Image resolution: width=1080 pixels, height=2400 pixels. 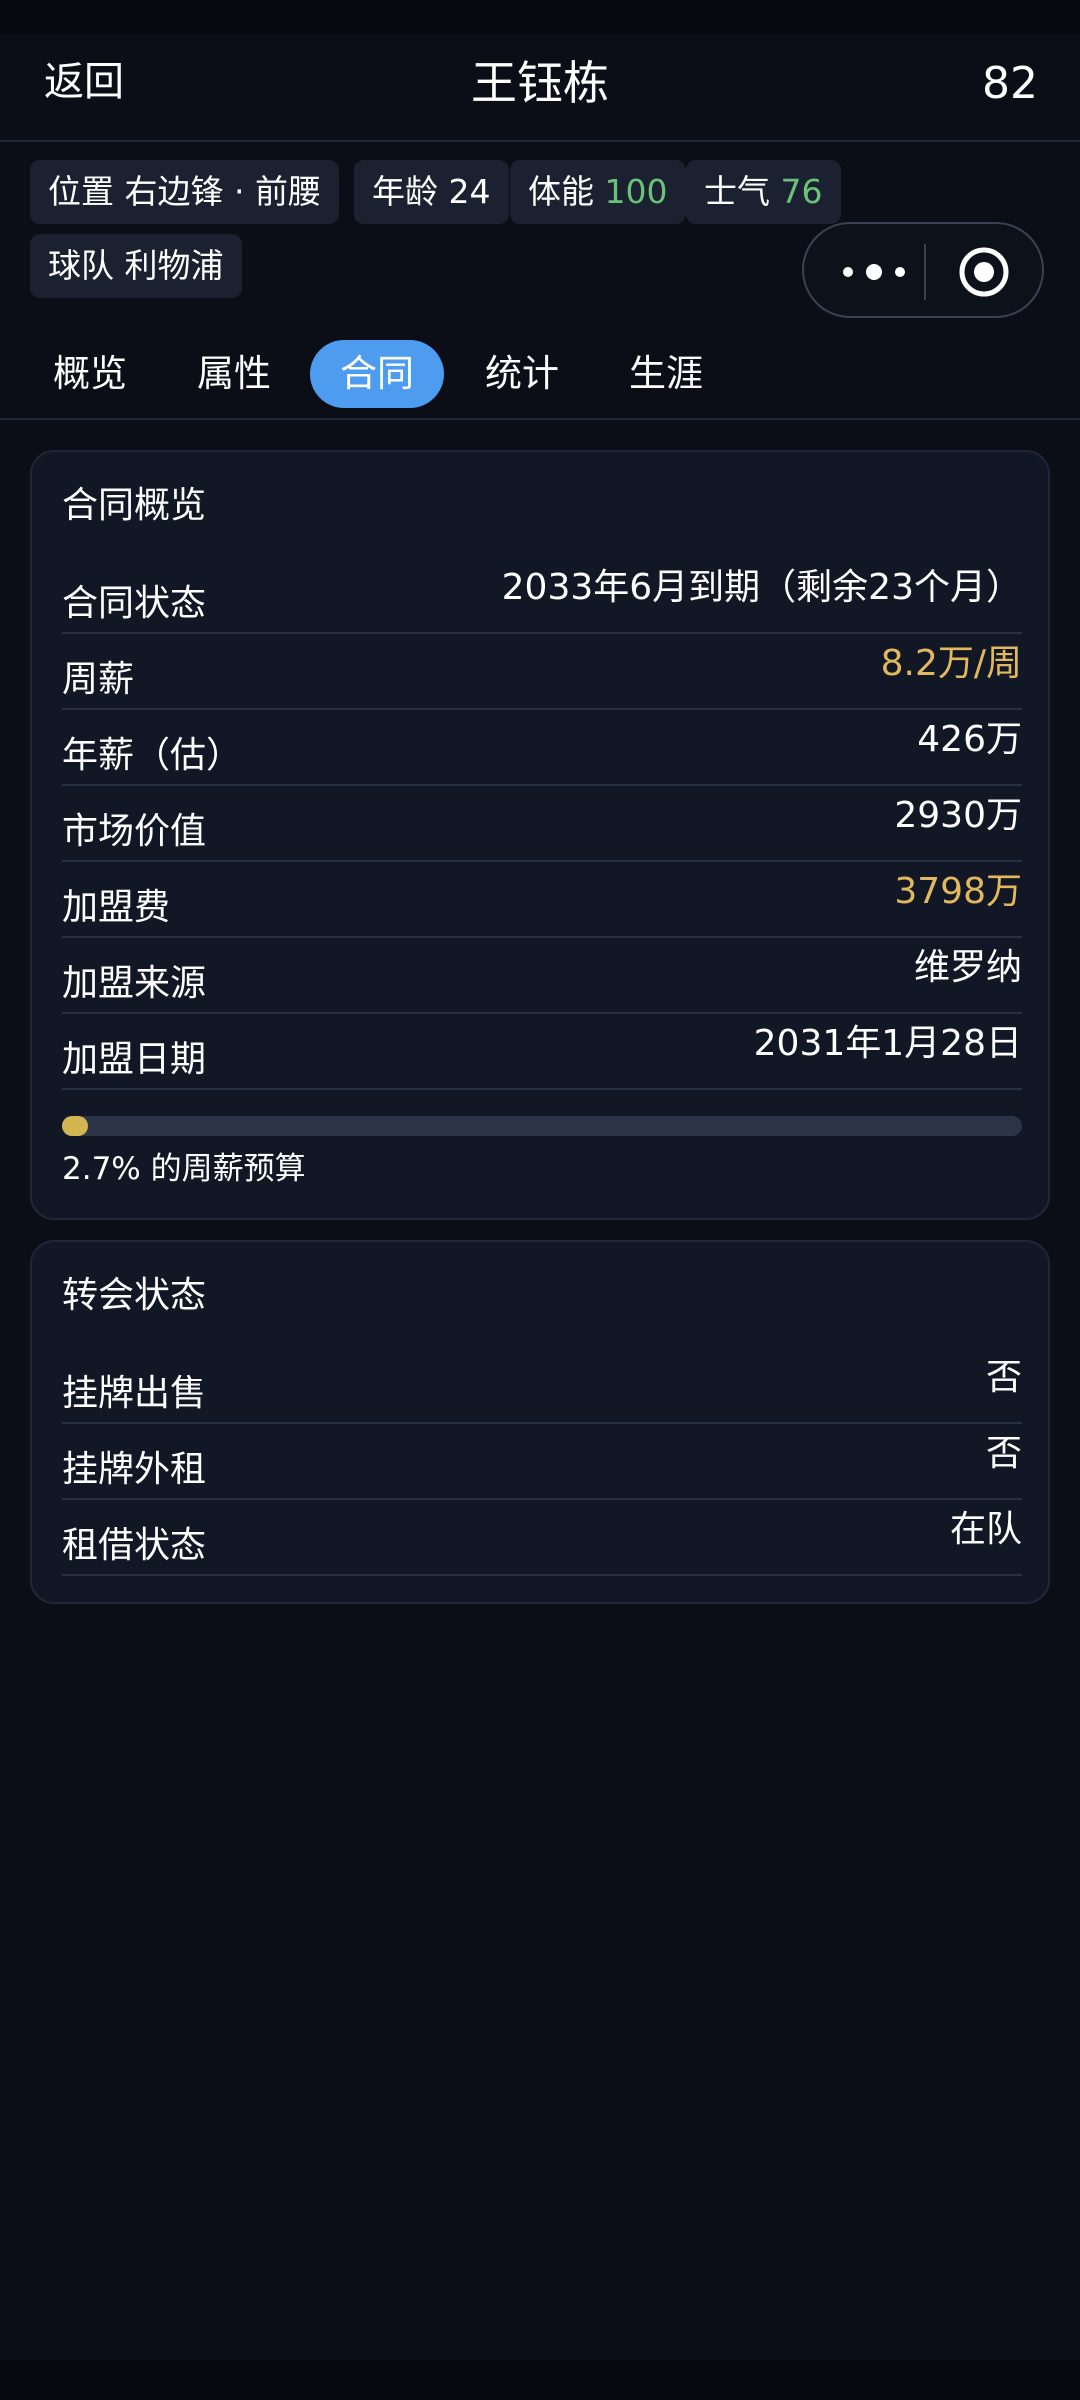 I want to click on wage-budget-progress, so click(x=542, y=1126).